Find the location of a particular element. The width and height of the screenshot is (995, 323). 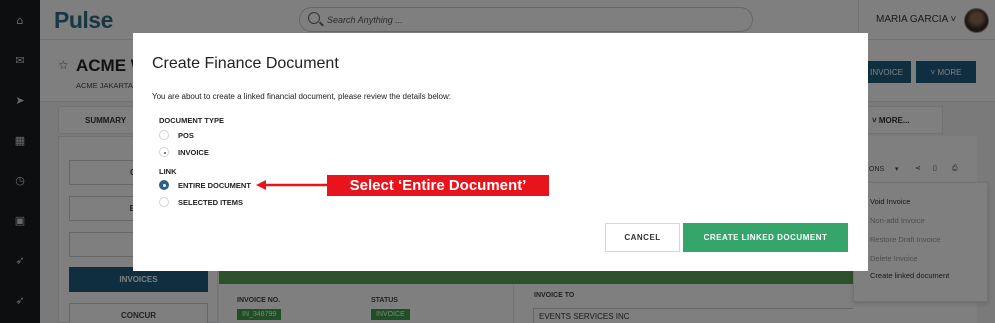

annotation-arrow-icon is located at coordinates (292, 185).